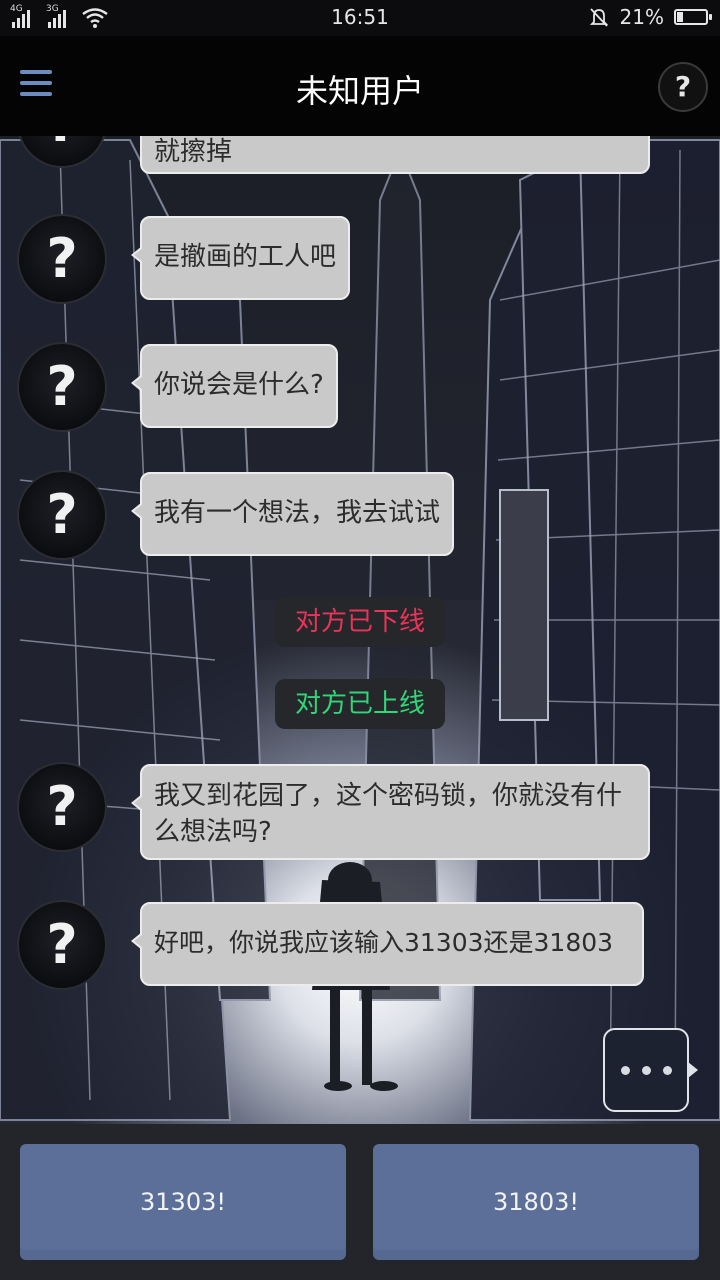 This screenshot has width=720, height=1280. What do you see at coordinates (683, 87) in the screenshot?
I see `help-button: ?` at bounding box center [683, 87].